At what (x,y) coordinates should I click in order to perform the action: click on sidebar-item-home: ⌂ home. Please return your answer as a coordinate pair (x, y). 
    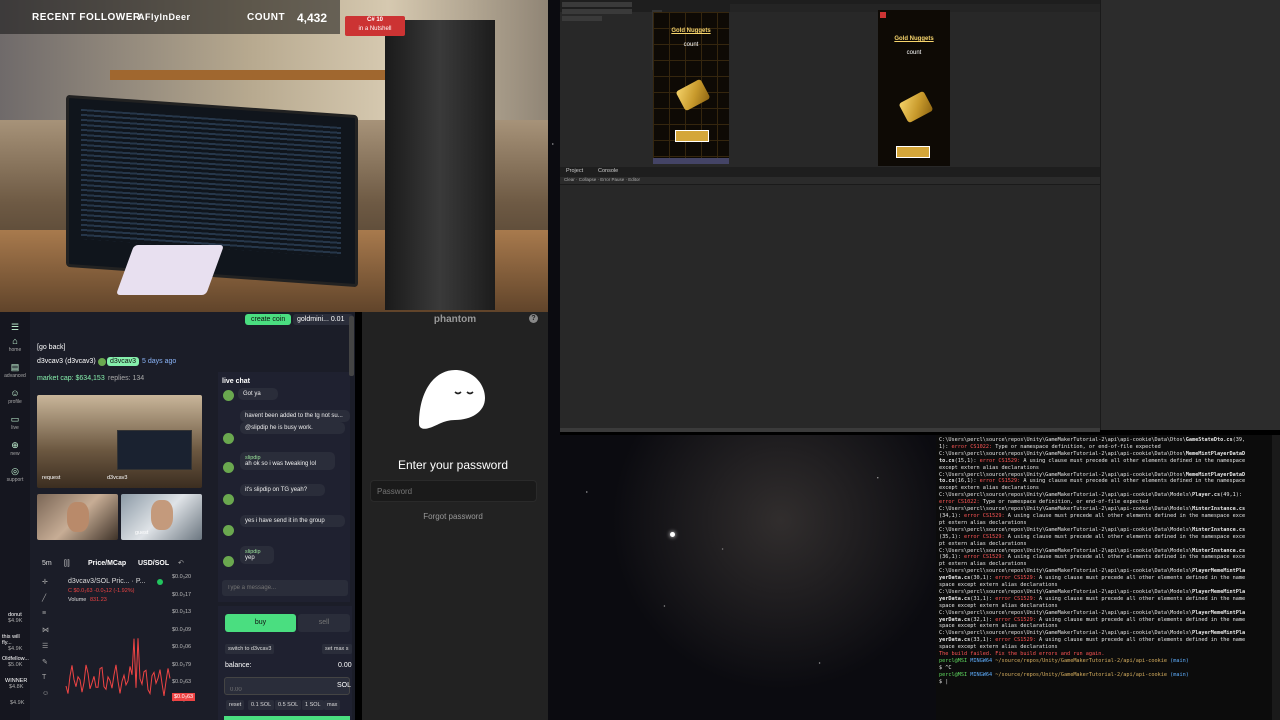
    Looking at the image, I should click on (15, 344).